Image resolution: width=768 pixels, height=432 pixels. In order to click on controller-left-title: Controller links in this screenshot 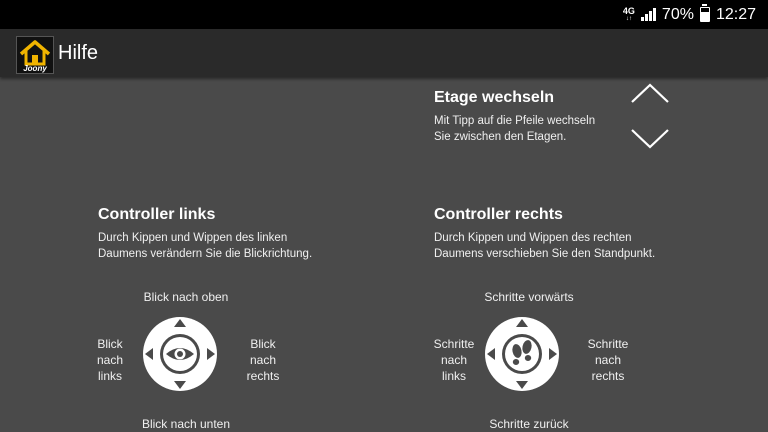, I will do `click(157, 214)`.